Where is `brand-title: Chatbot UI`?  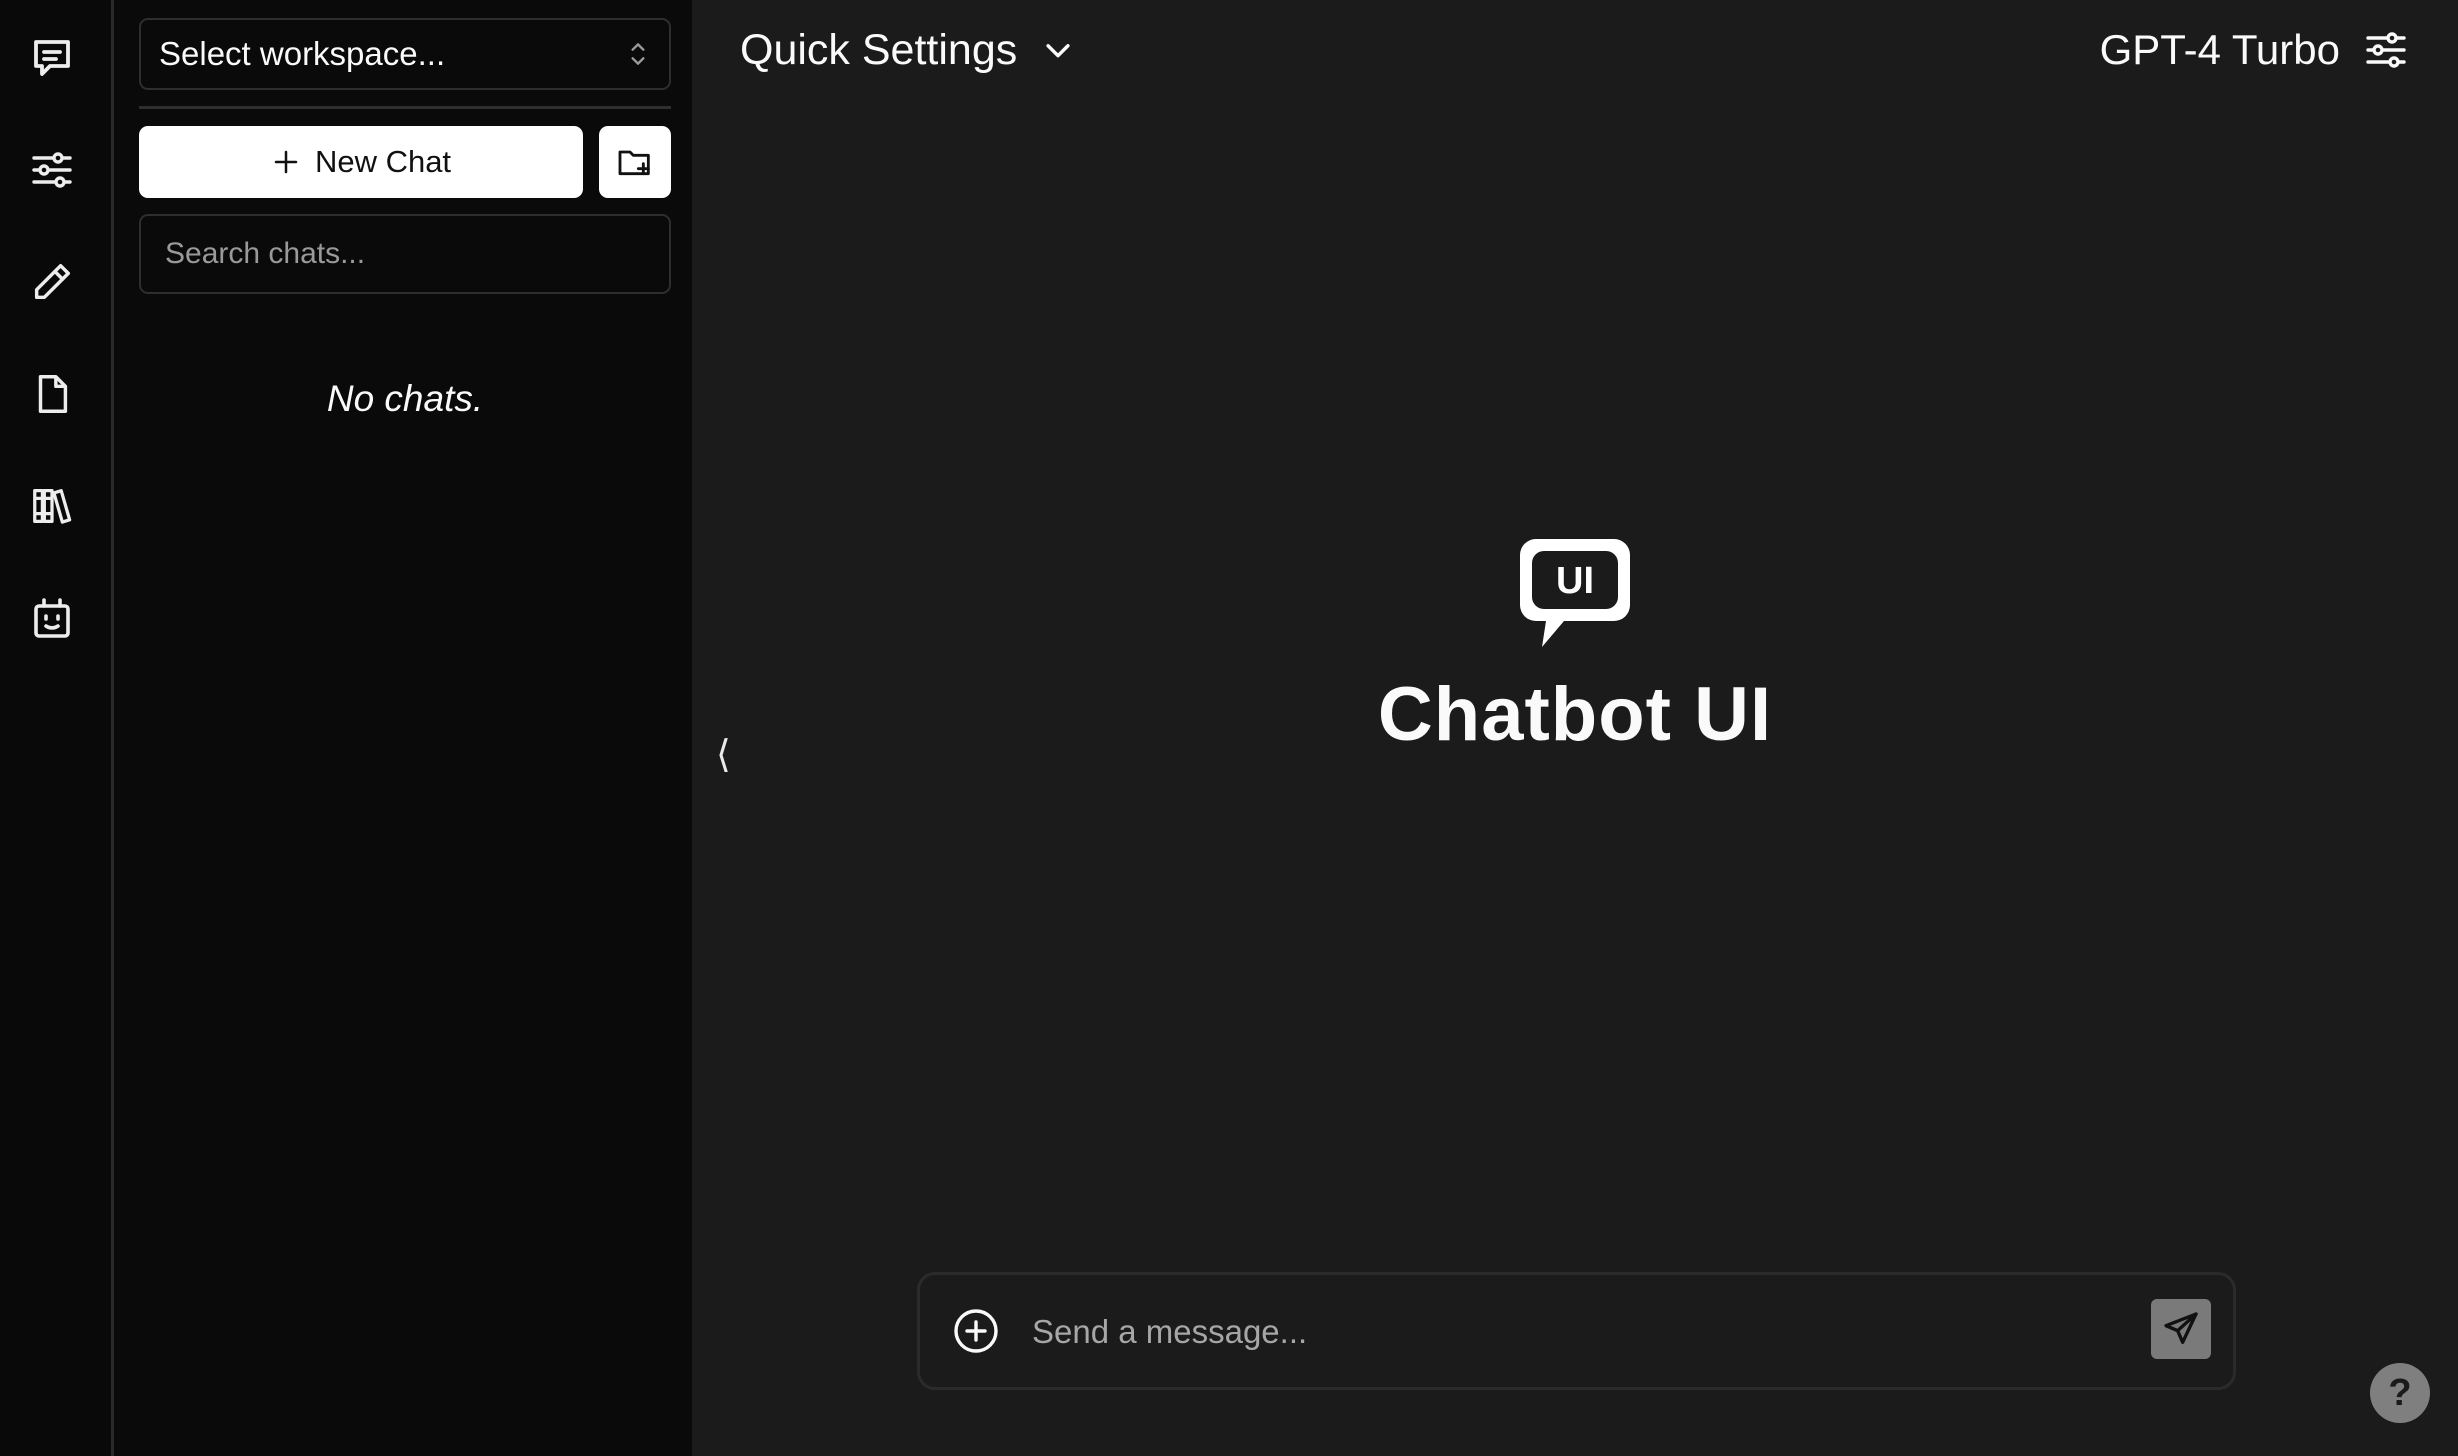 brand-title: Chatbot UI is located at coordinates (1575, 714).